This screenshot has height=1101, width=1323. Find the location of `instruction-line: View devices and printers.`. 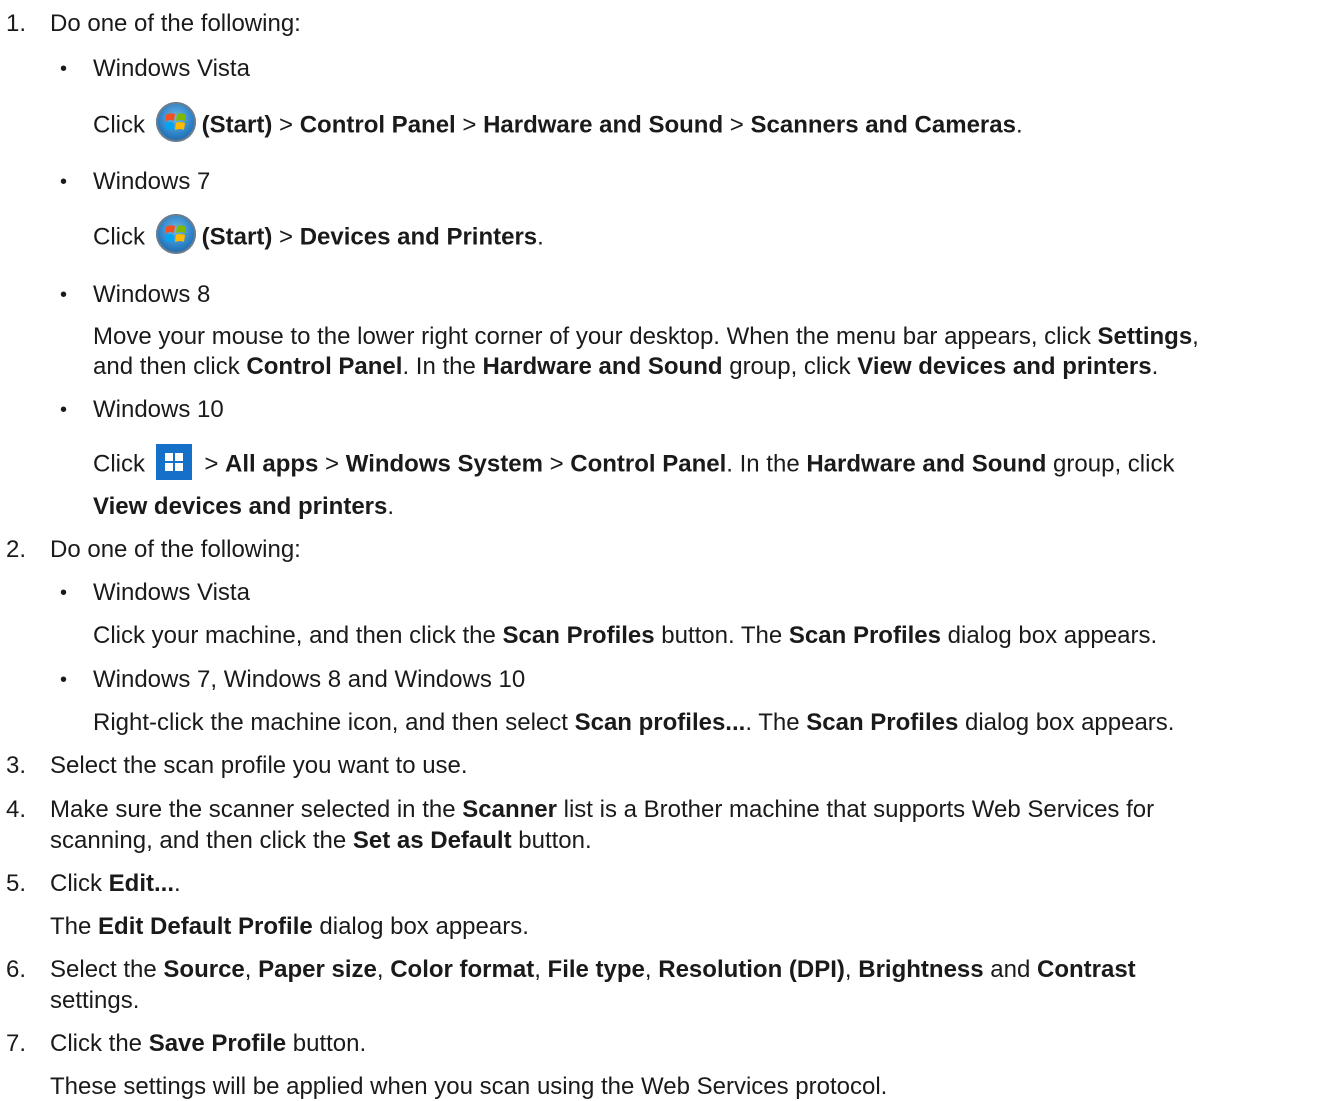

instruction-line: View devices and printers. is located at coordinates (243, 507).